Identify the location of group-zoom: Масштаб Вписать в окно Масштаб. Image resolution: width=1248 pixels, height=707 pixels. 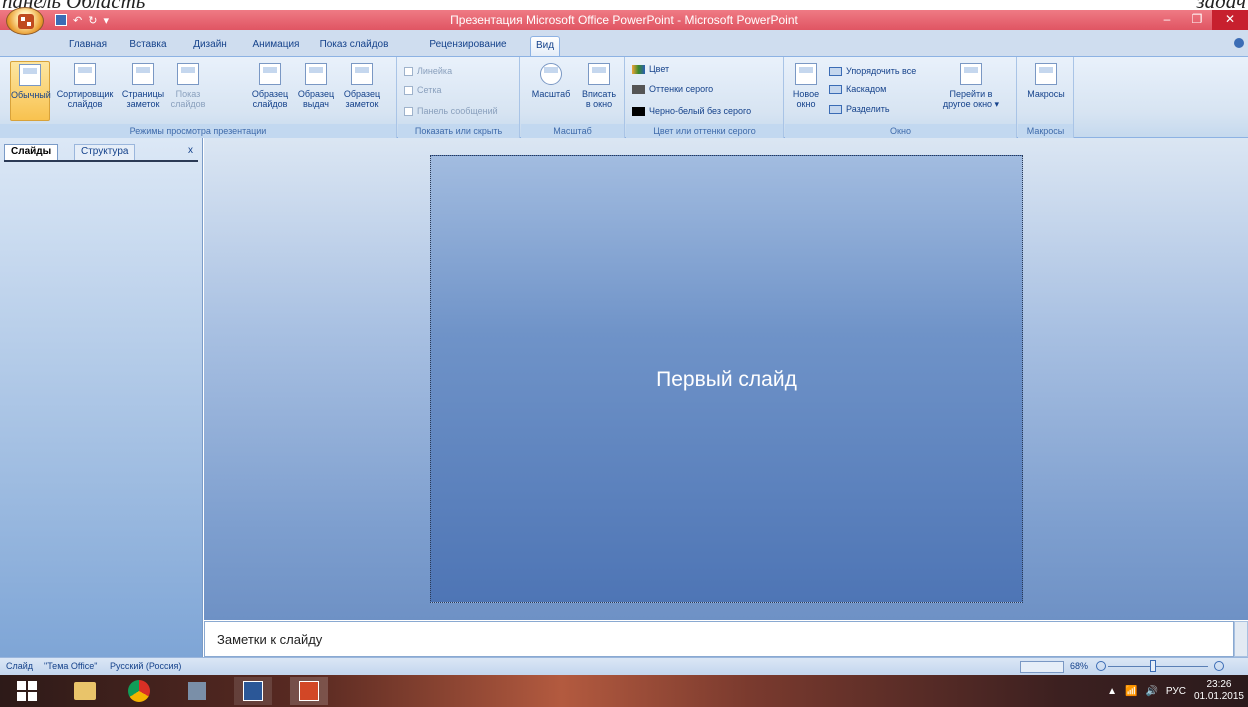
(573, 97).